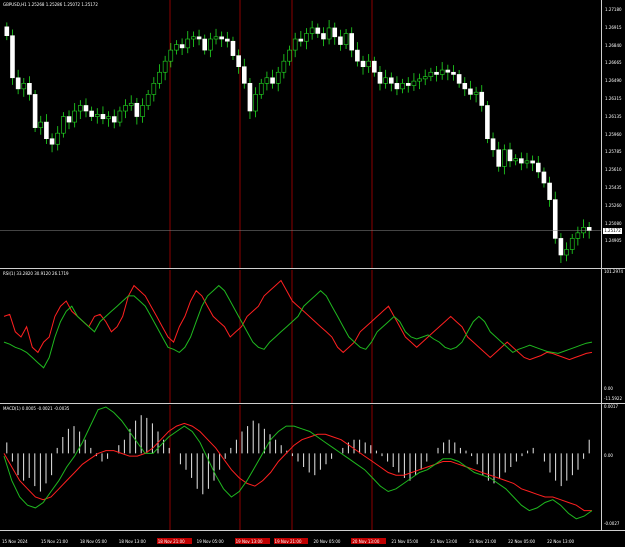 Image resolution: width=625 pixels, height=547 pixels. I want to click on price-axis-label: 1.27180, so click(613, 9).